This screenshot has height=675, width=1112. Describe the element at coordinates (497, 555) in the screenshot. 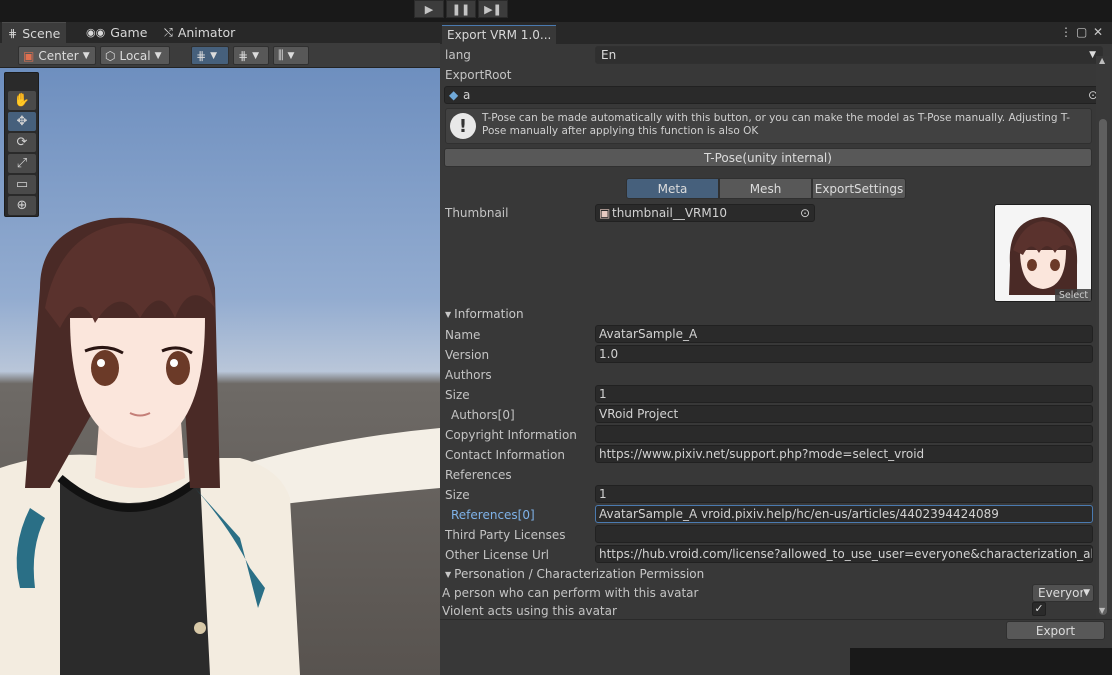

I see `other-license-label: Other License Url` at that location.